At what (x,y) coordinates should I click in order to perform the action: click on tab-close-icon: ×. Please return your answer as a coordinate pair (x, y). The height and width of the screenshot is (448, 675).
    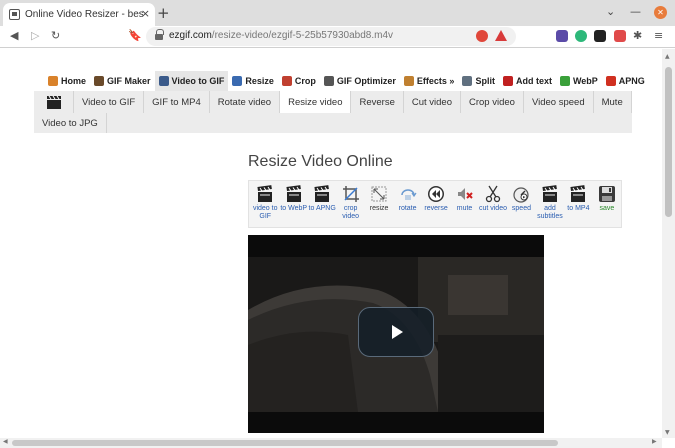
    Looking at the image, I should click on (145, 13).